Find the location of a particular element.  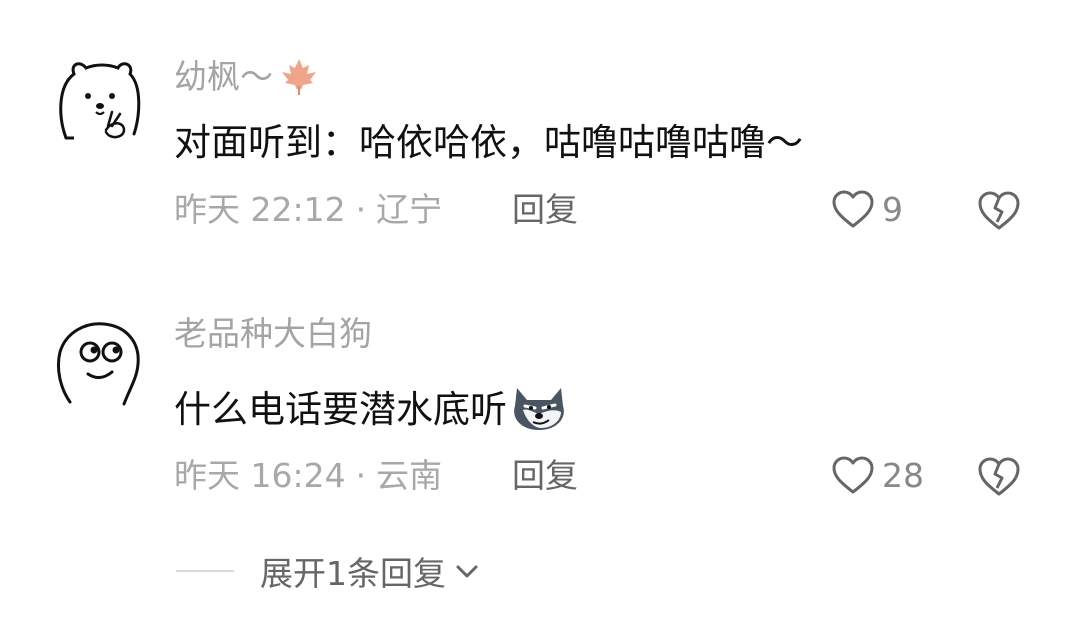

like-count: 9 is located at coordinates (892, 209).